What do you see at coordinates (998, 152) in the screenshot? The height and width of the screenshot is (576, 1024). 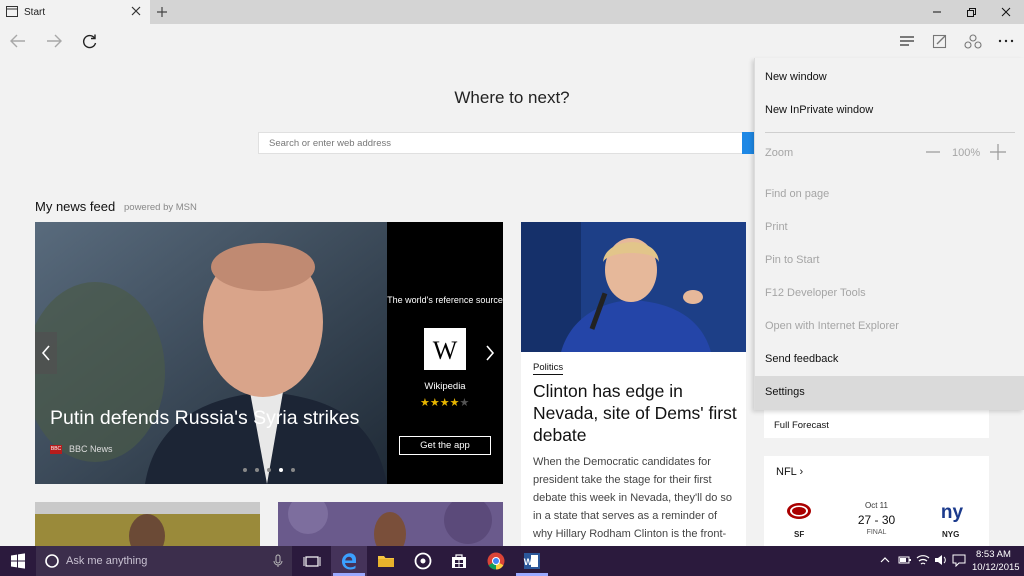 I see `zoom-in-icon` at bounding box center [998, 152].